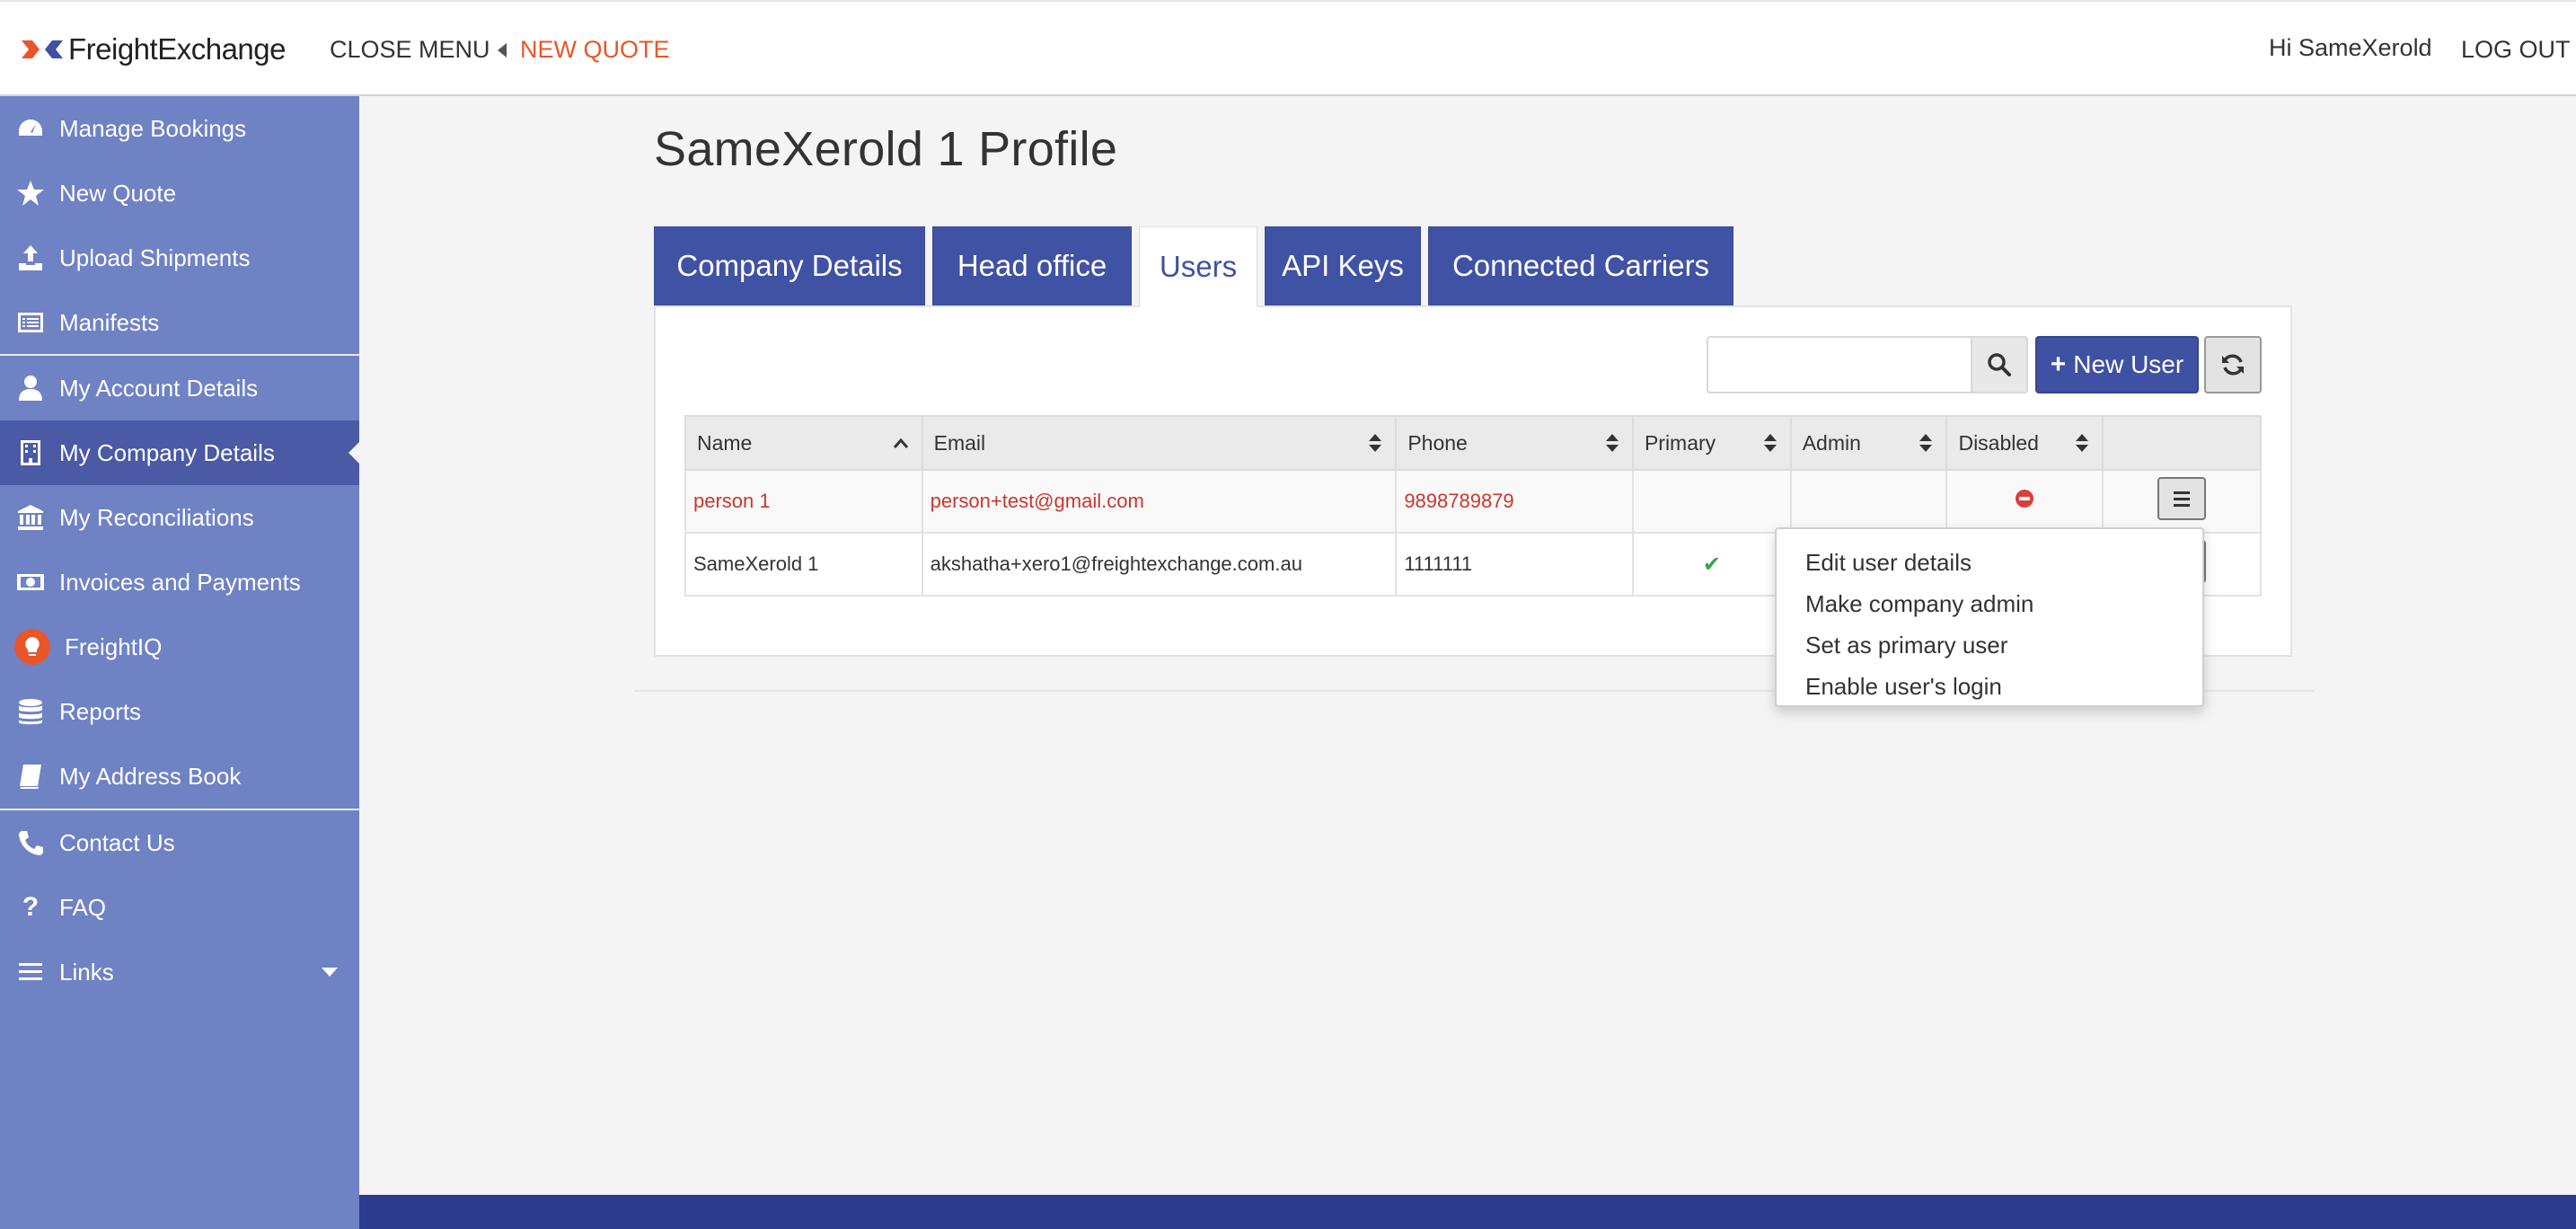  What do you see at coordinates (179, 193) in the screenshot?
I see `sidebar-item-new-quote: New Quote` at bounding box center [179, 193].